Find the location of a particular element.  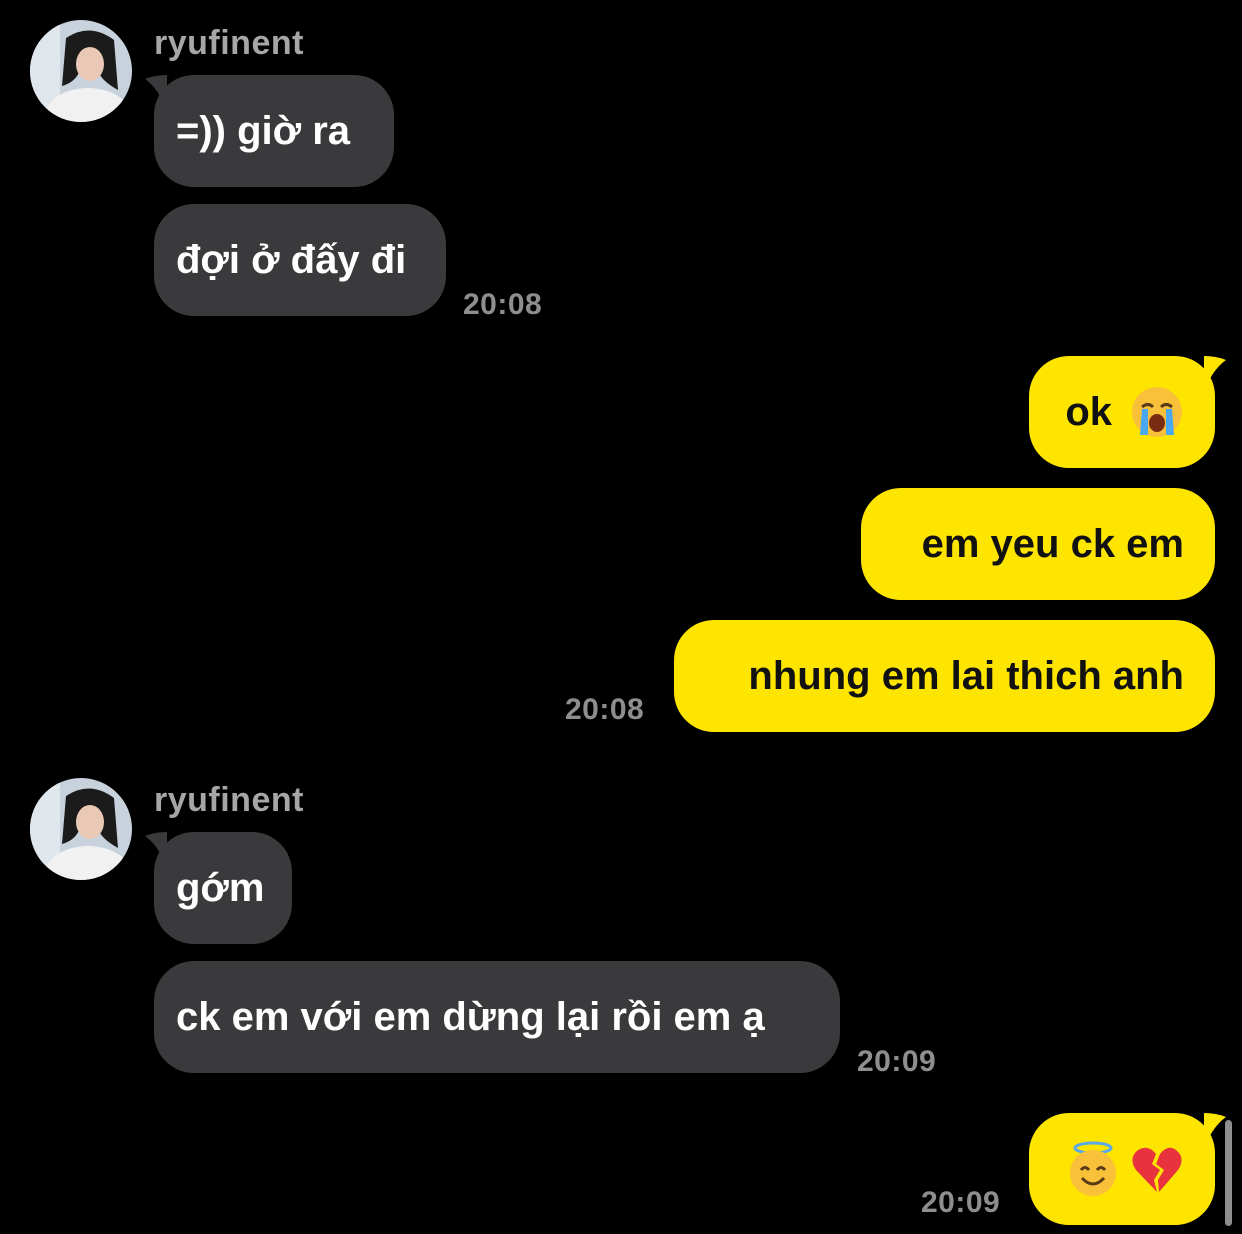

message-text: đợi ở đấy đi is located at coordinates (291, 259).